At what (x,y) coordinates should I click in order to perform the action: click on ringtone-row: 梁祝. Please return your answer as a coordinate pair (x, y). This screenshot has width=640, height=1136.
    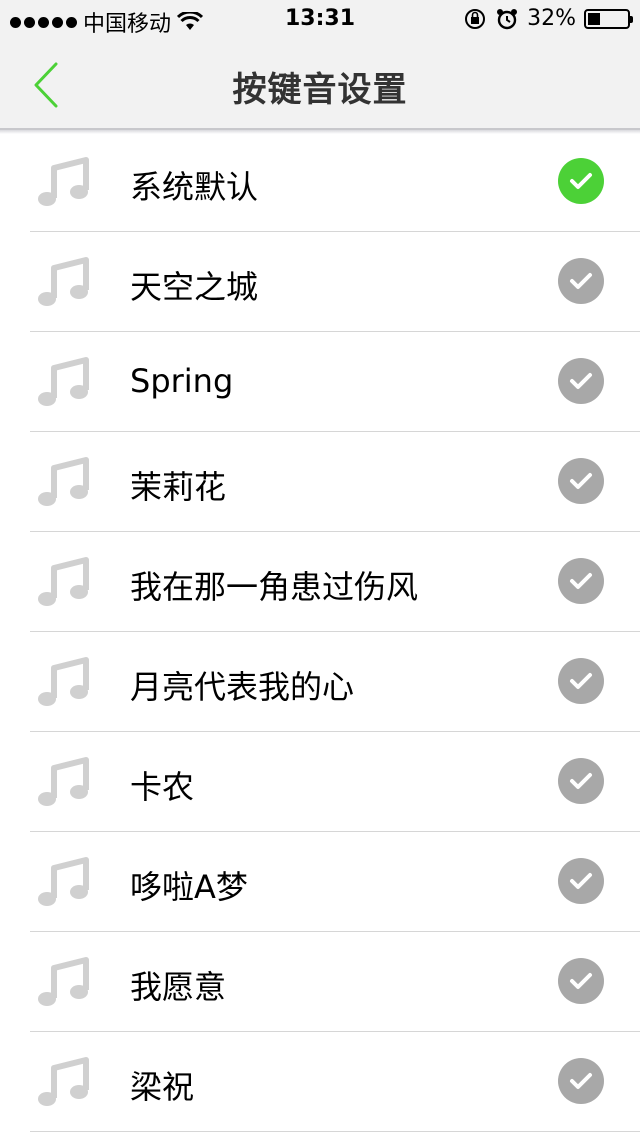
    Looking at the image, I should click on (335, 1082).